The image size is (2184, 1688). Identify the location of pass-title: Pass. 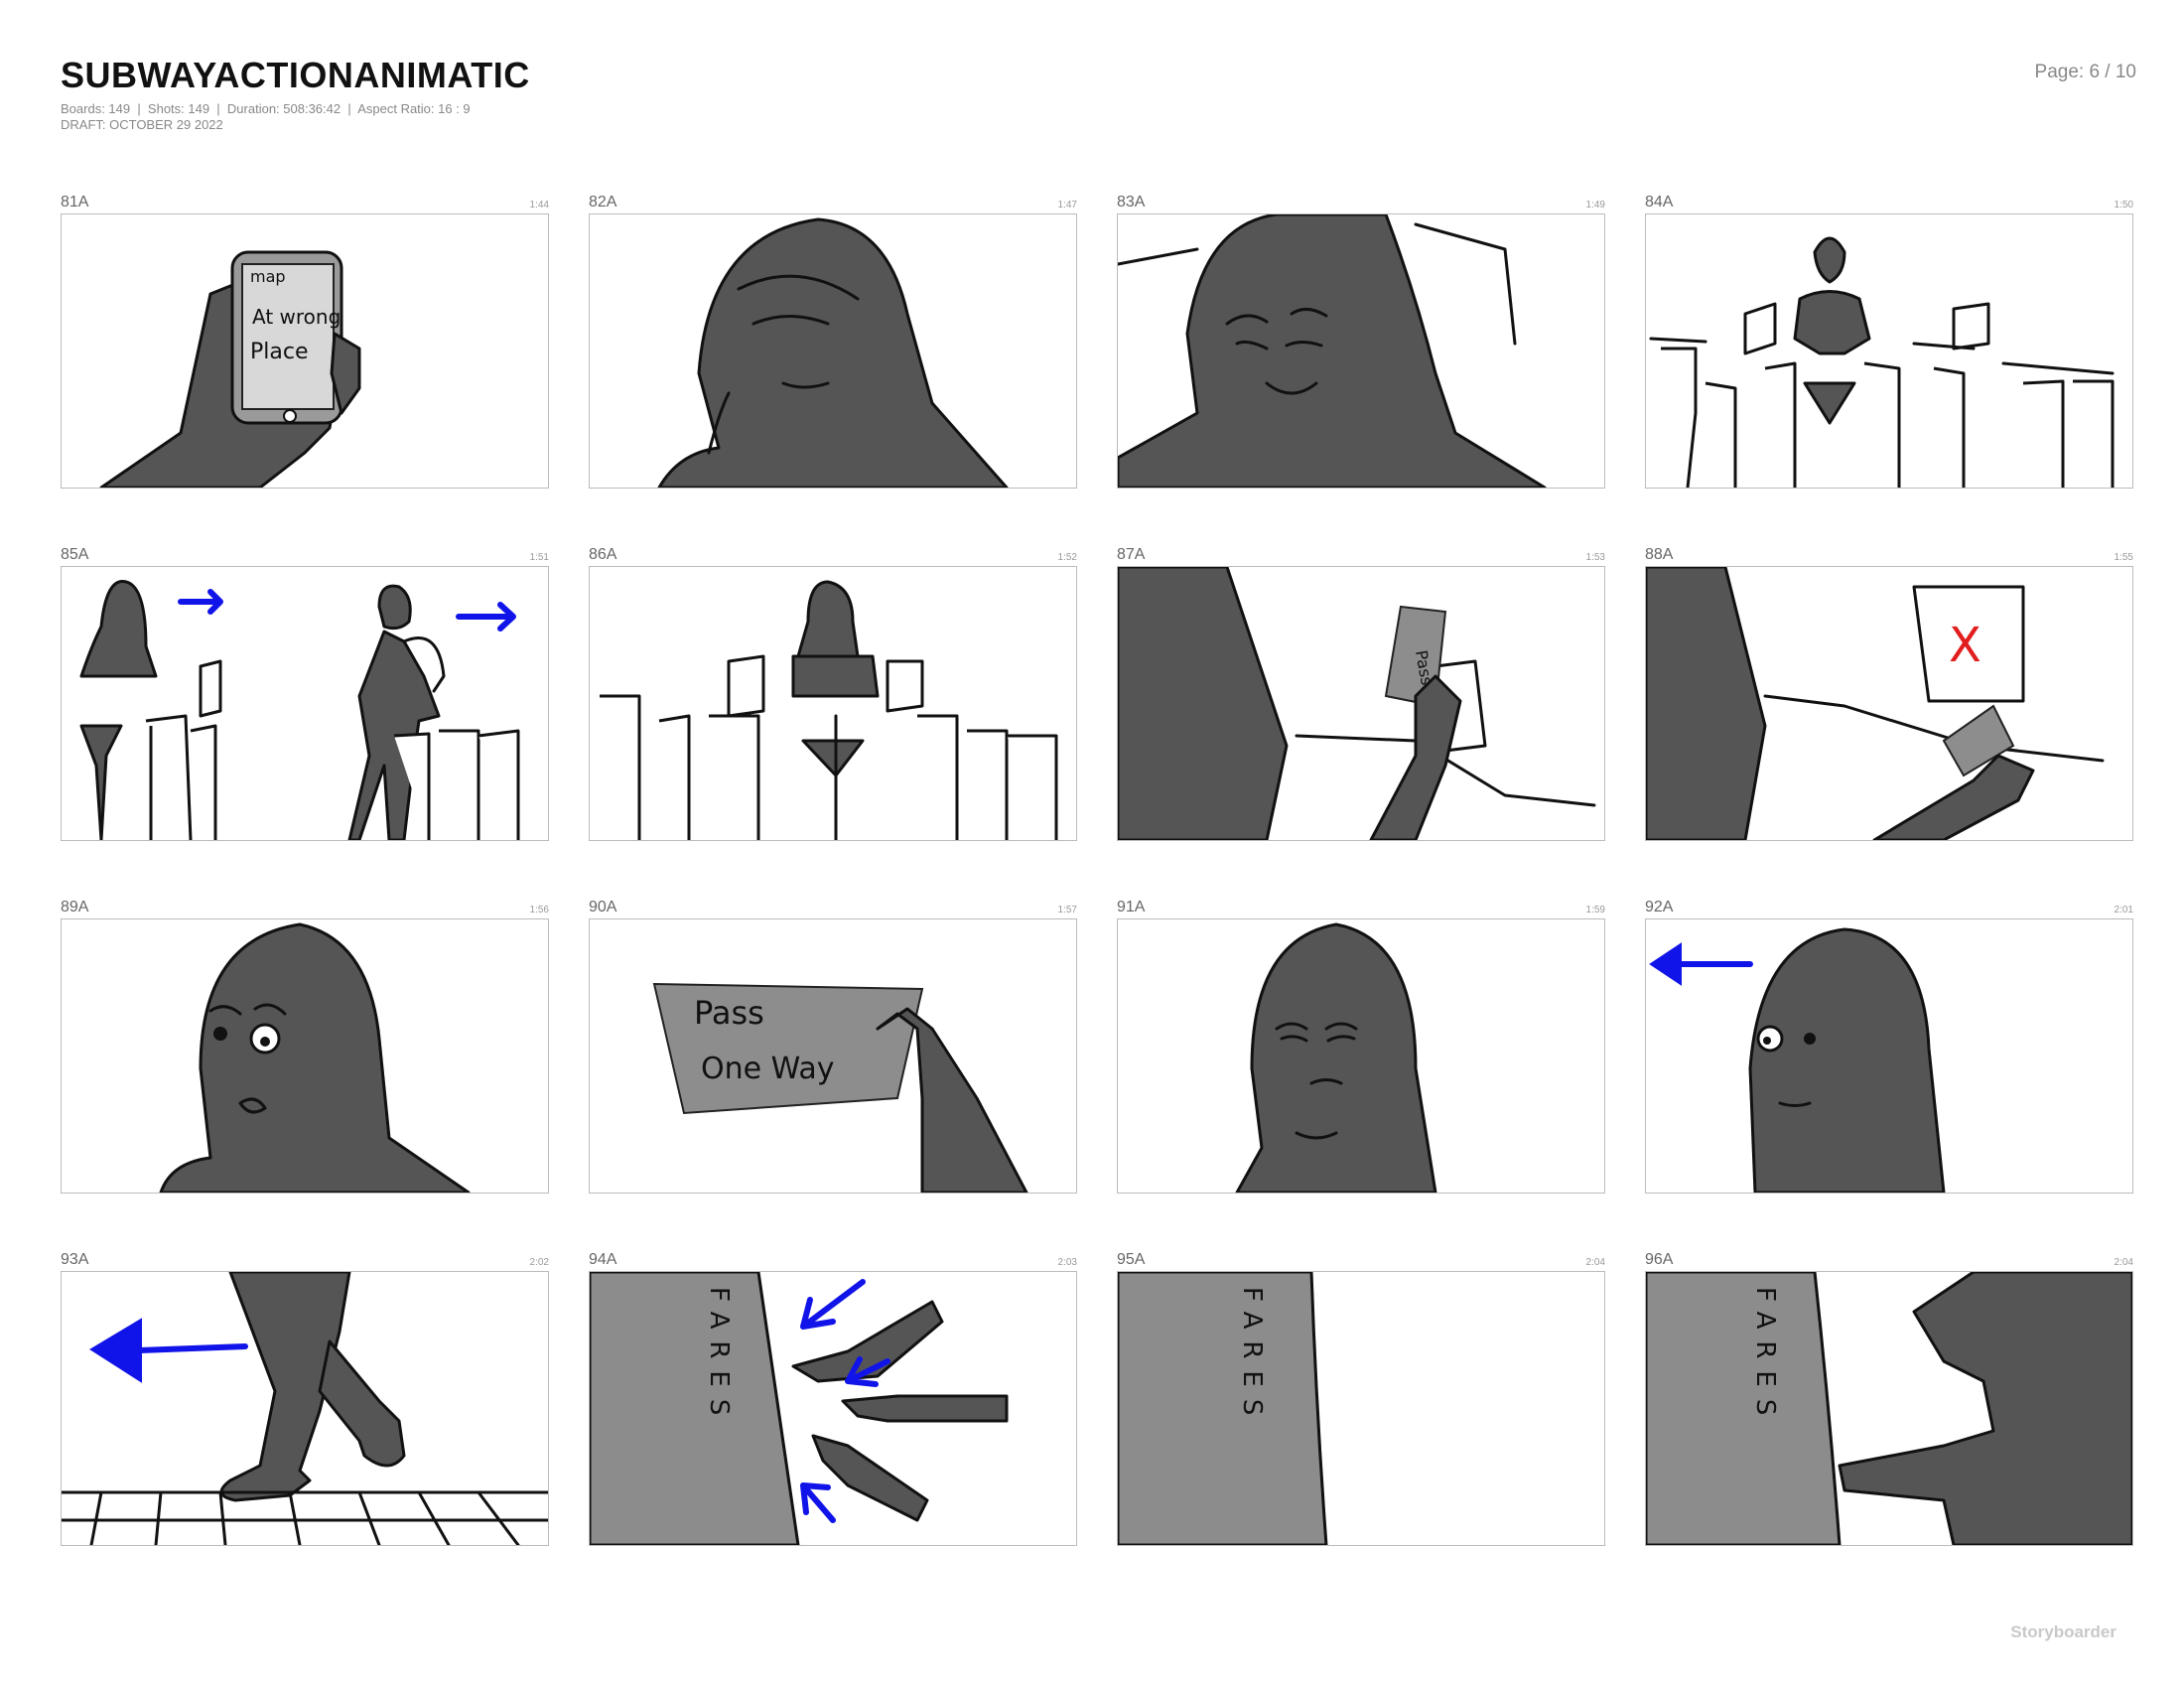
(729, 1013).